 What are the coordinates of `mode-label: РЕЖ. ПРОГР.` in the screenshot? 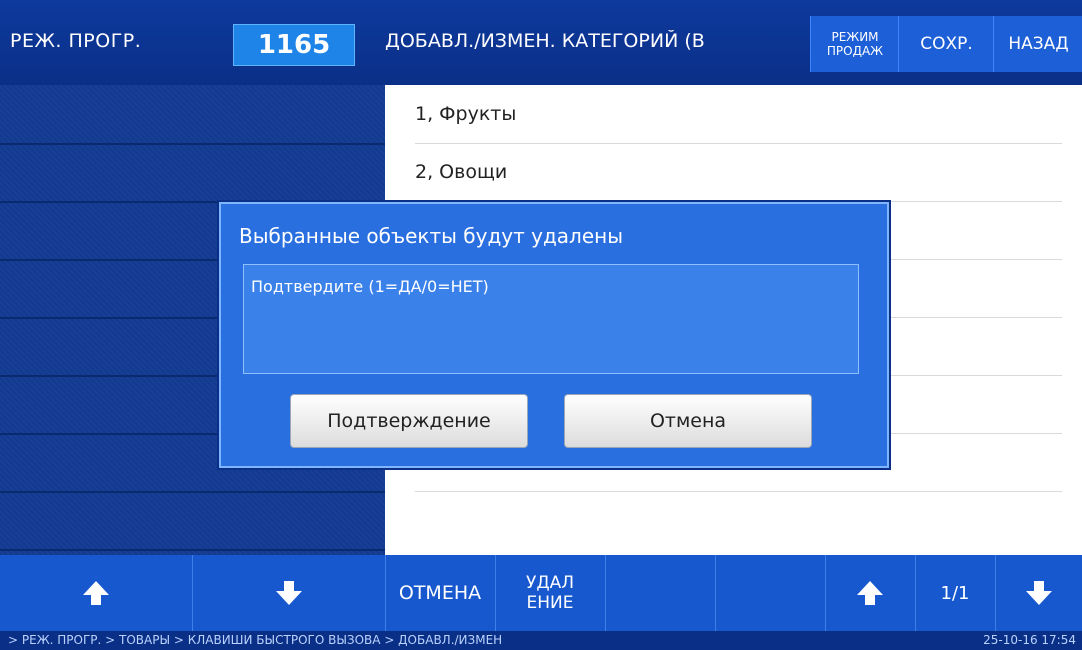 It's located at (76, 41).